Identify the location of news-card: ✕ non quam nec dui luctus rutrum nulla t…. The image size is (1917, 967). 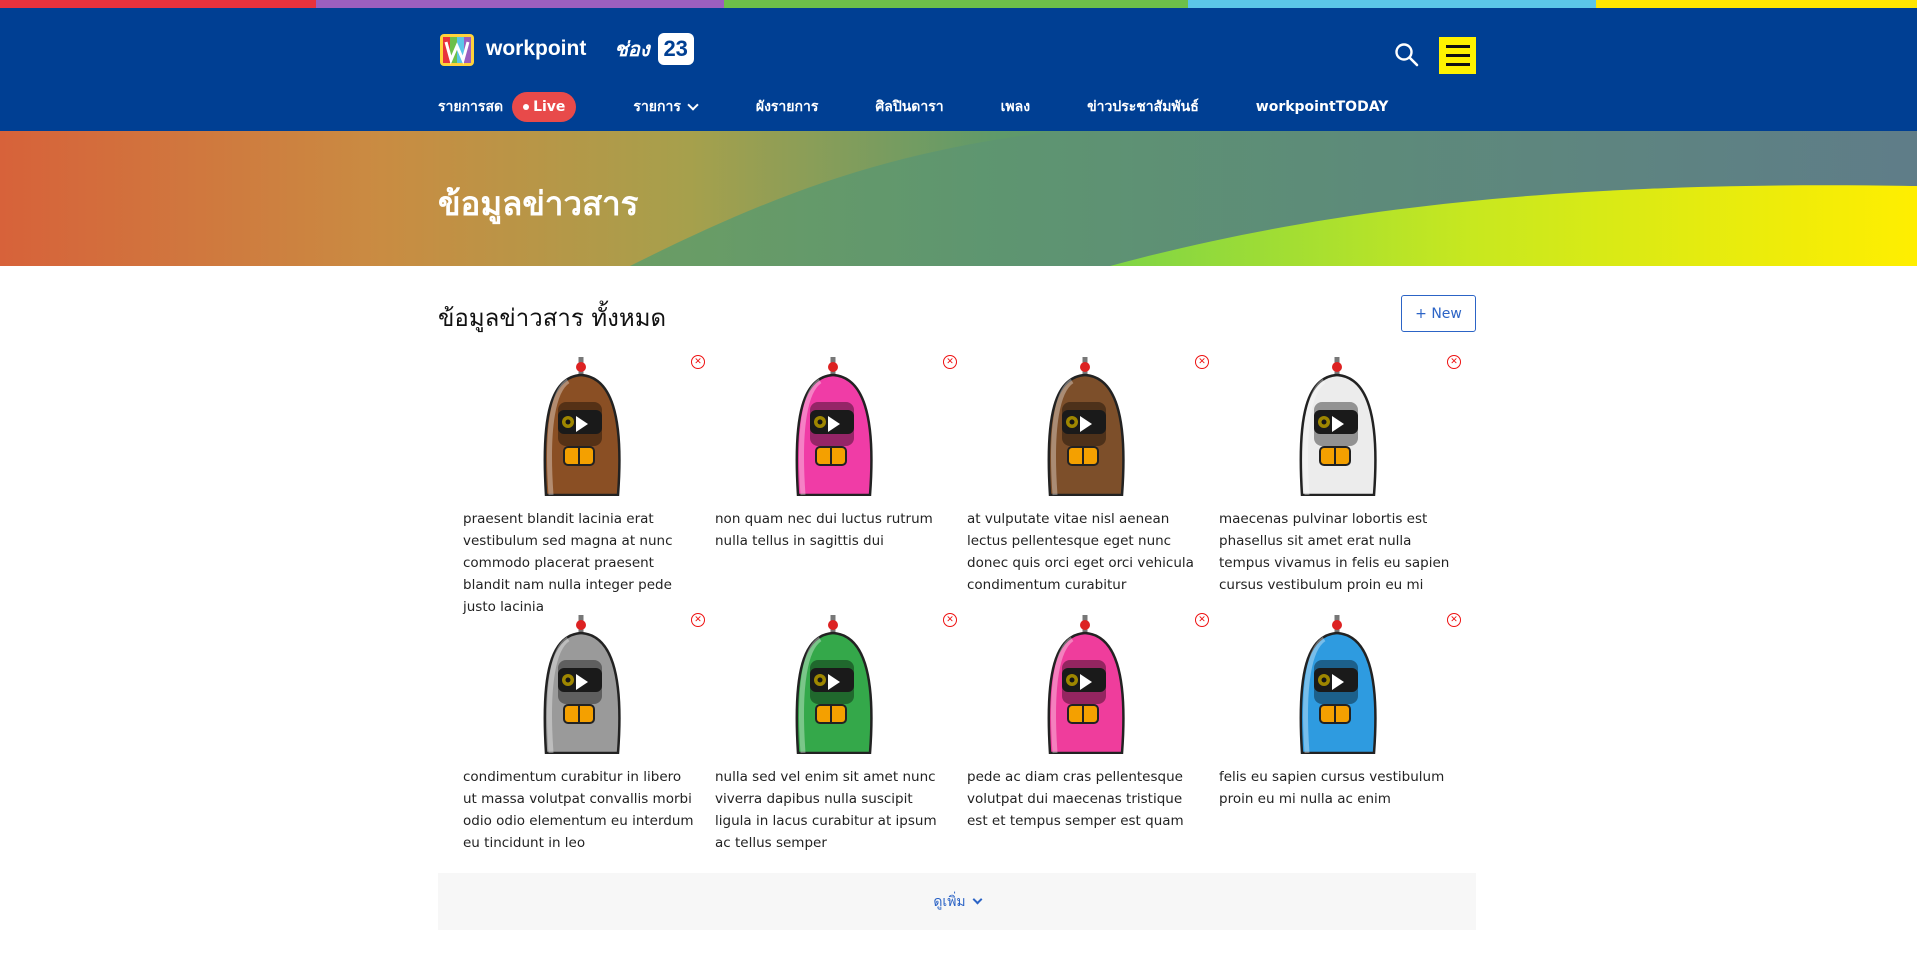
(836, 484).